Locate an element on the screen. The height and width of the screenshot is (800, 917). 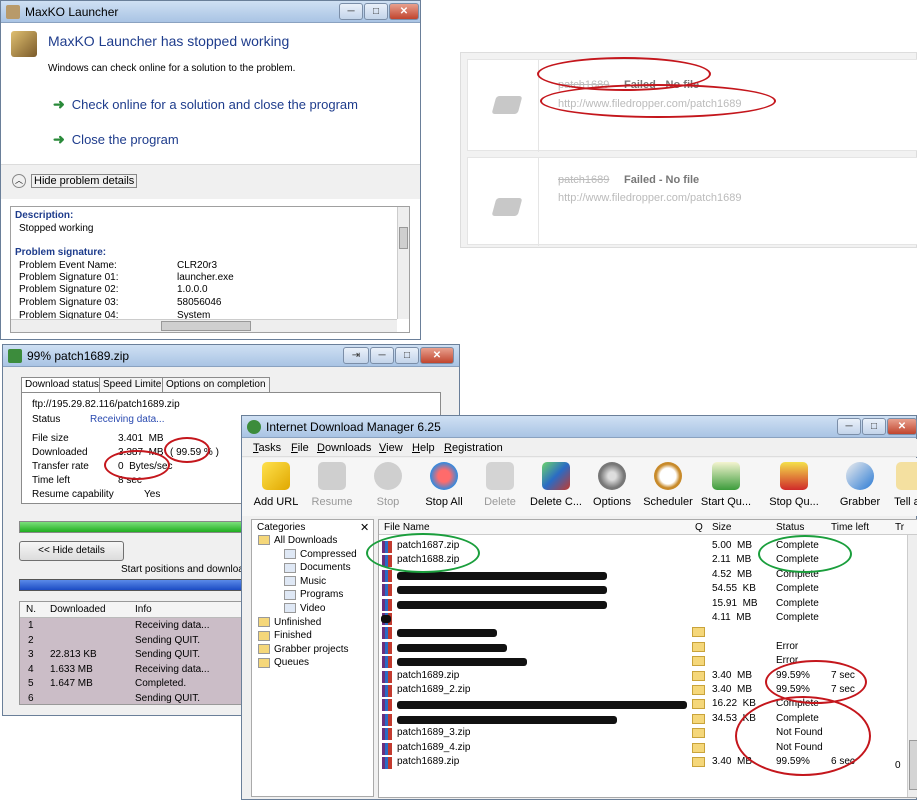
error-heading: MaxKO Launcher has stopped working is located at coordinates (169, 41).